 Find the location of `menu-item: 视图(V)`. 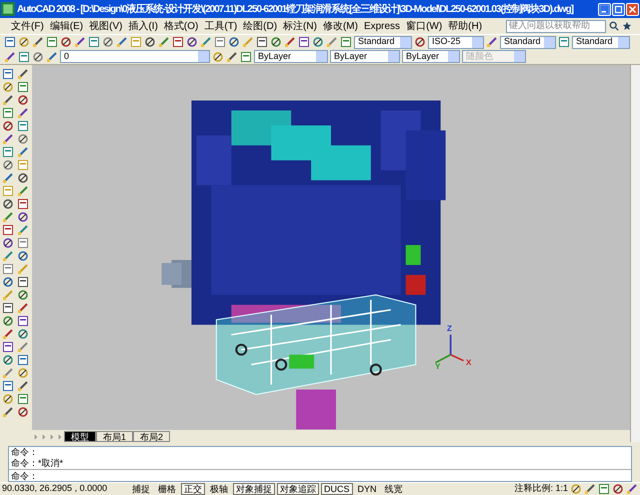

menu-item: 视图(V) is located at coordinates (106, 26).